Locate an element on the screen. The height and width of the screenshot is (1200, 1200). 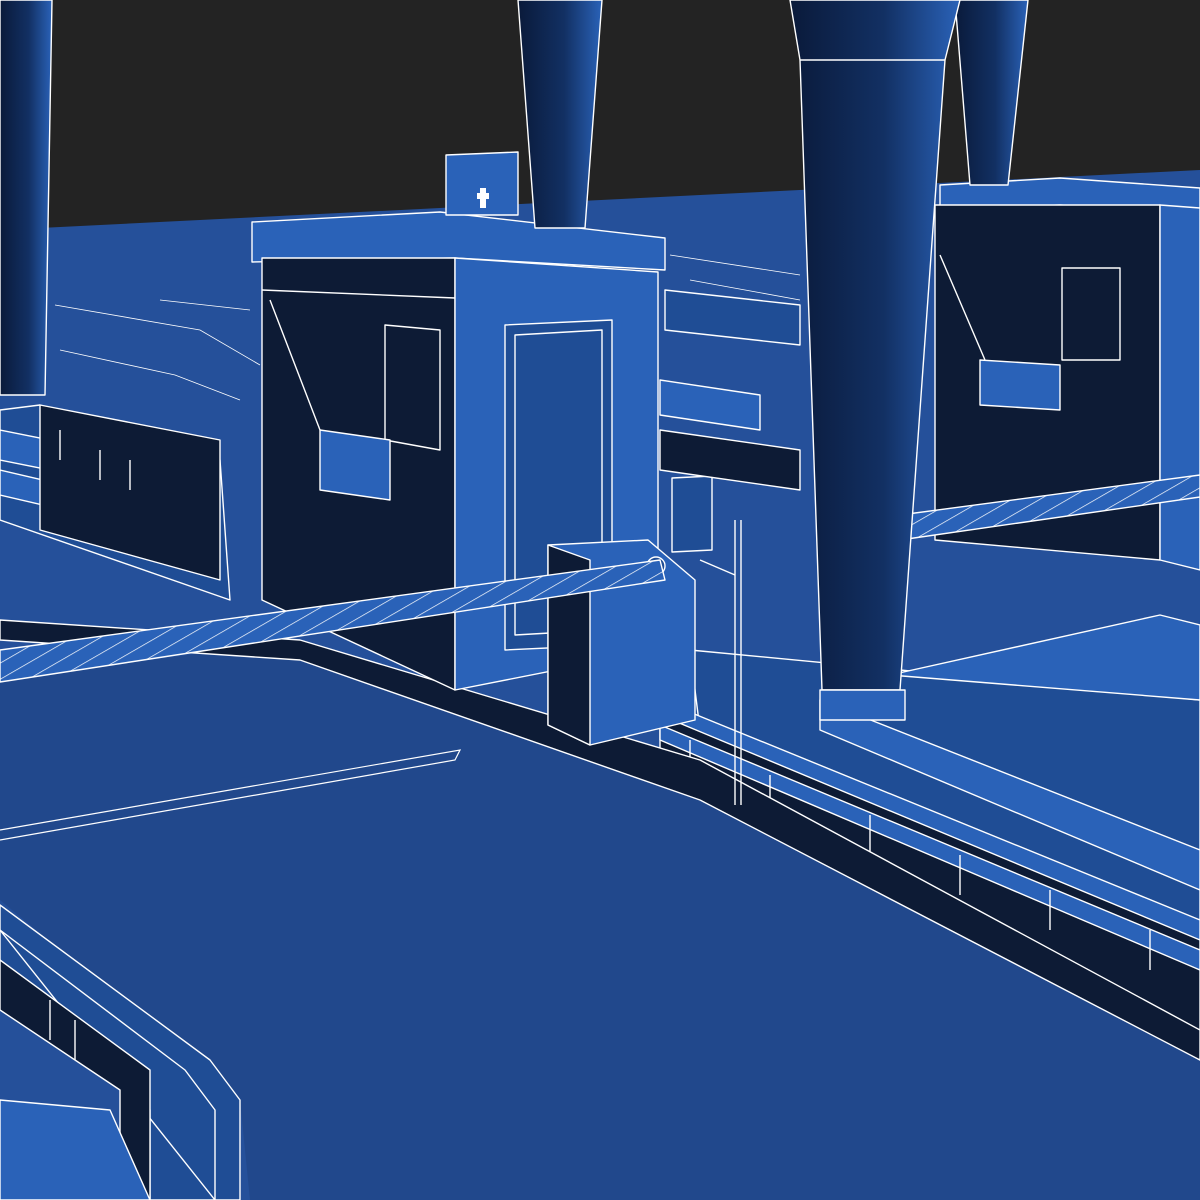
booth-right-service-window is located at coordinates (1020, 385).